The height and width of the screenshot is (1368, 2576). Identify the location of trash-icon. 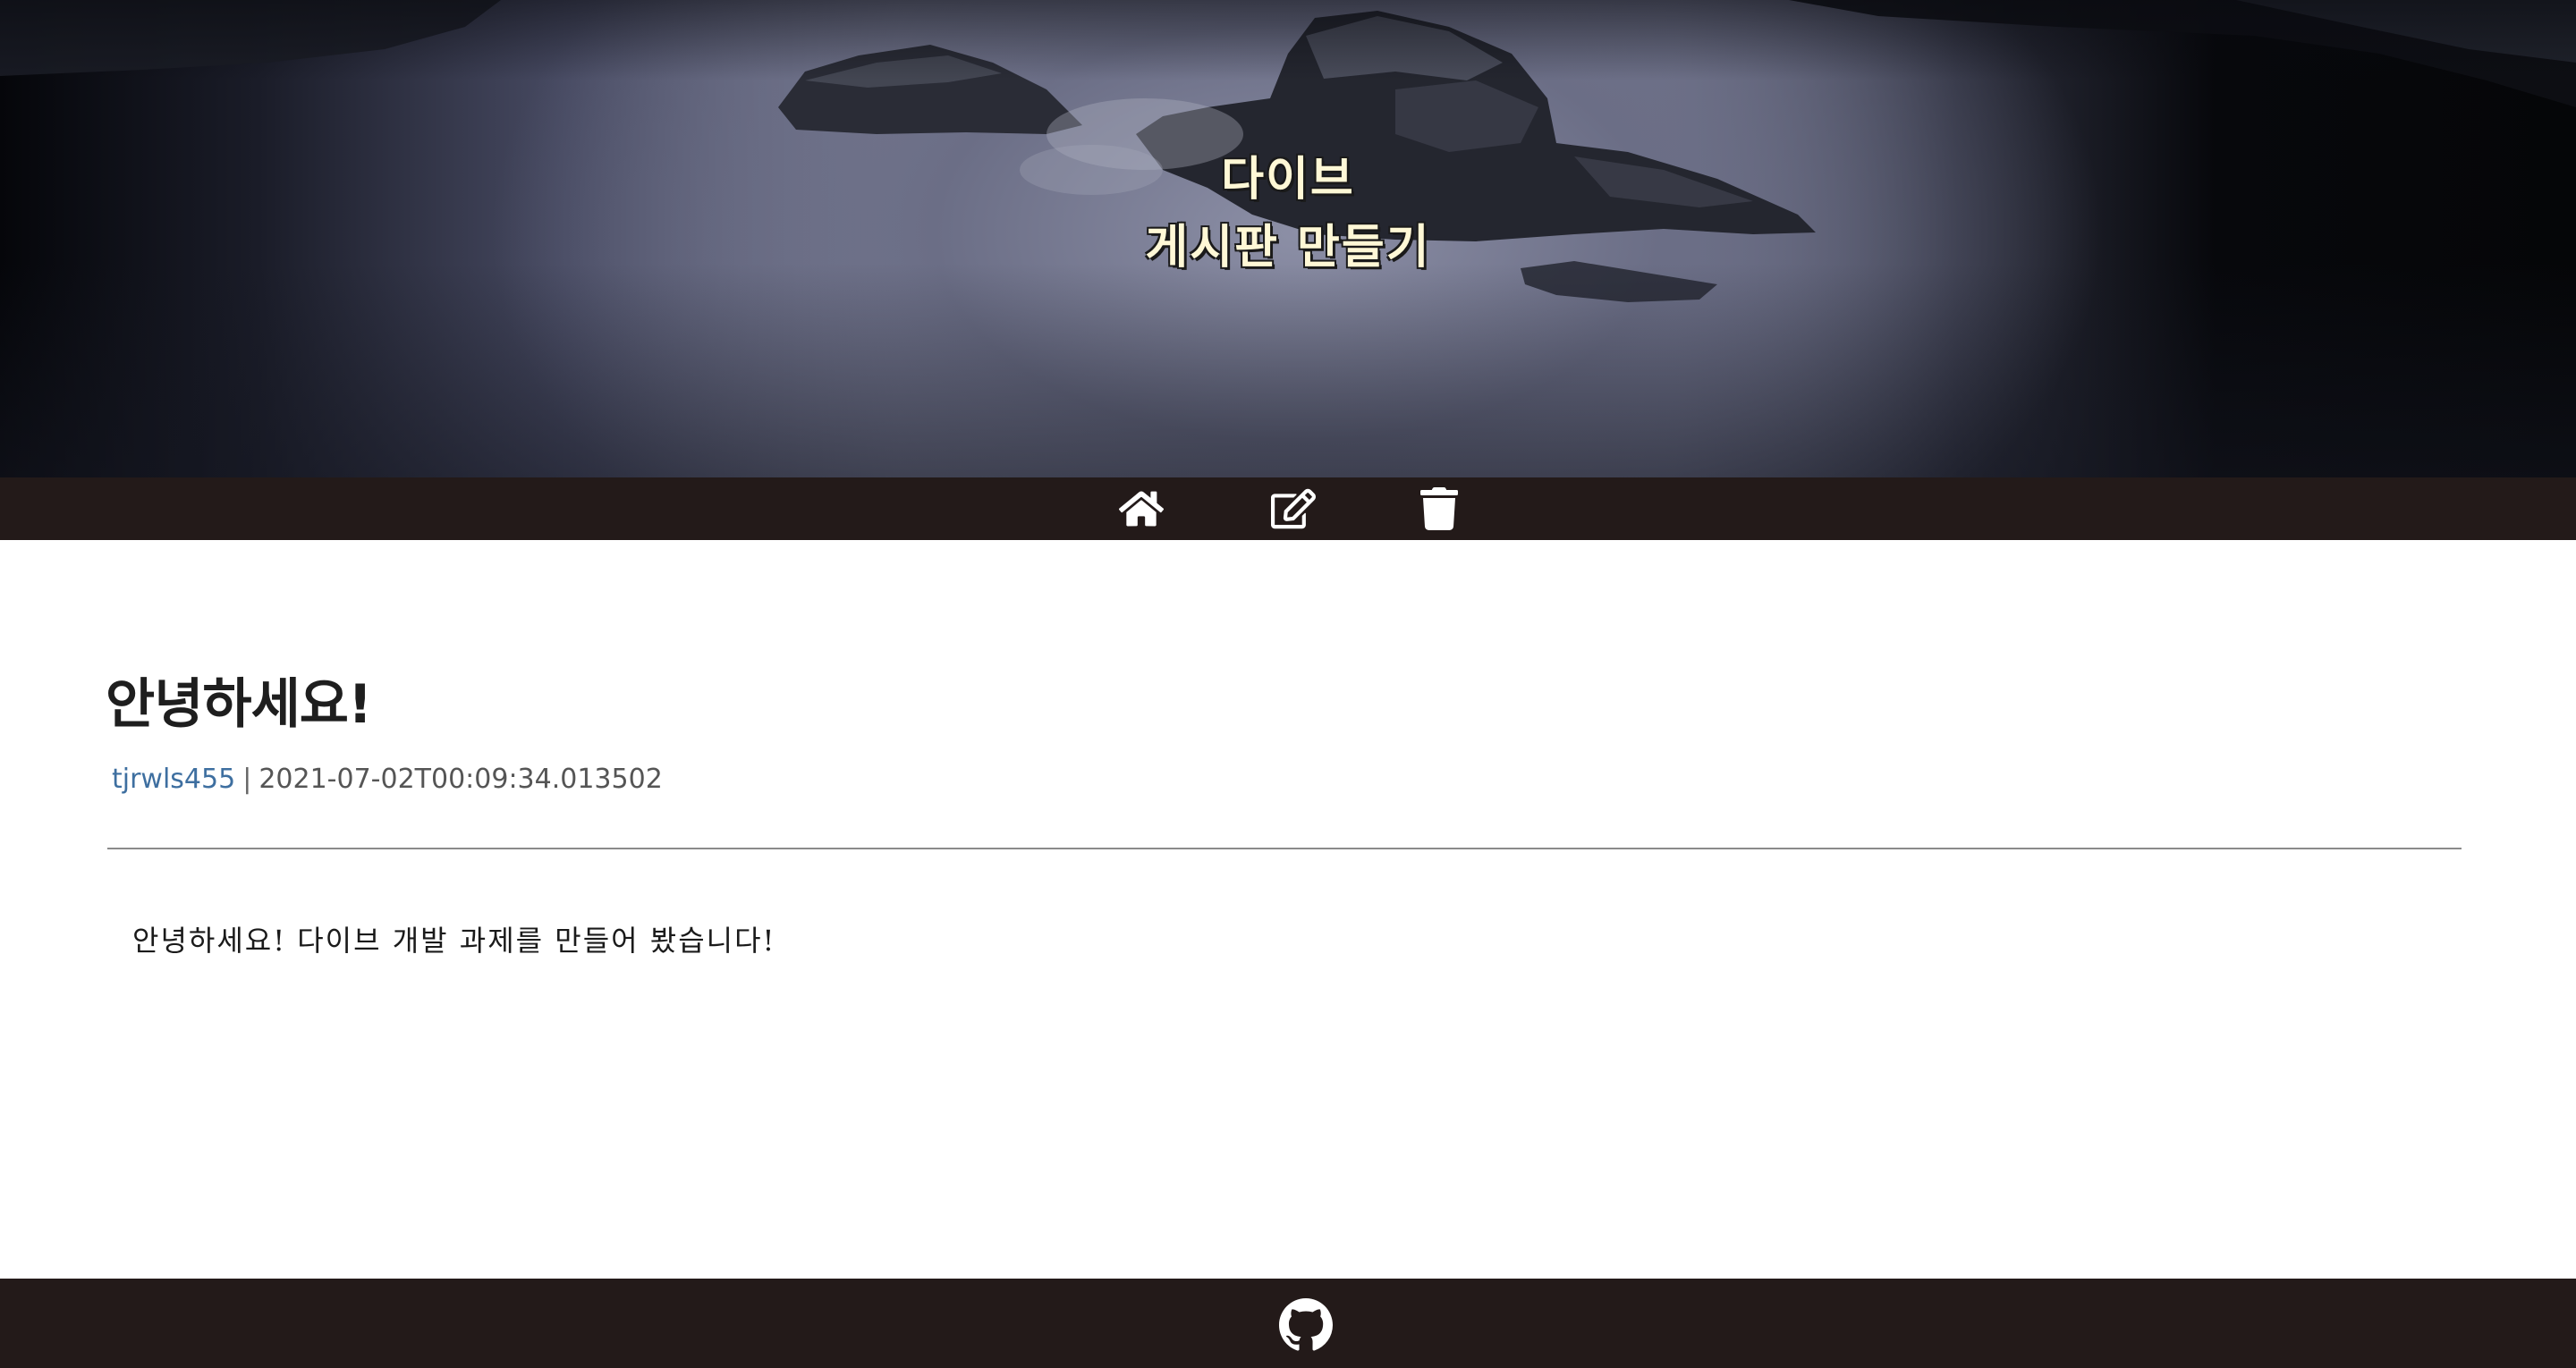
(1439, 509).